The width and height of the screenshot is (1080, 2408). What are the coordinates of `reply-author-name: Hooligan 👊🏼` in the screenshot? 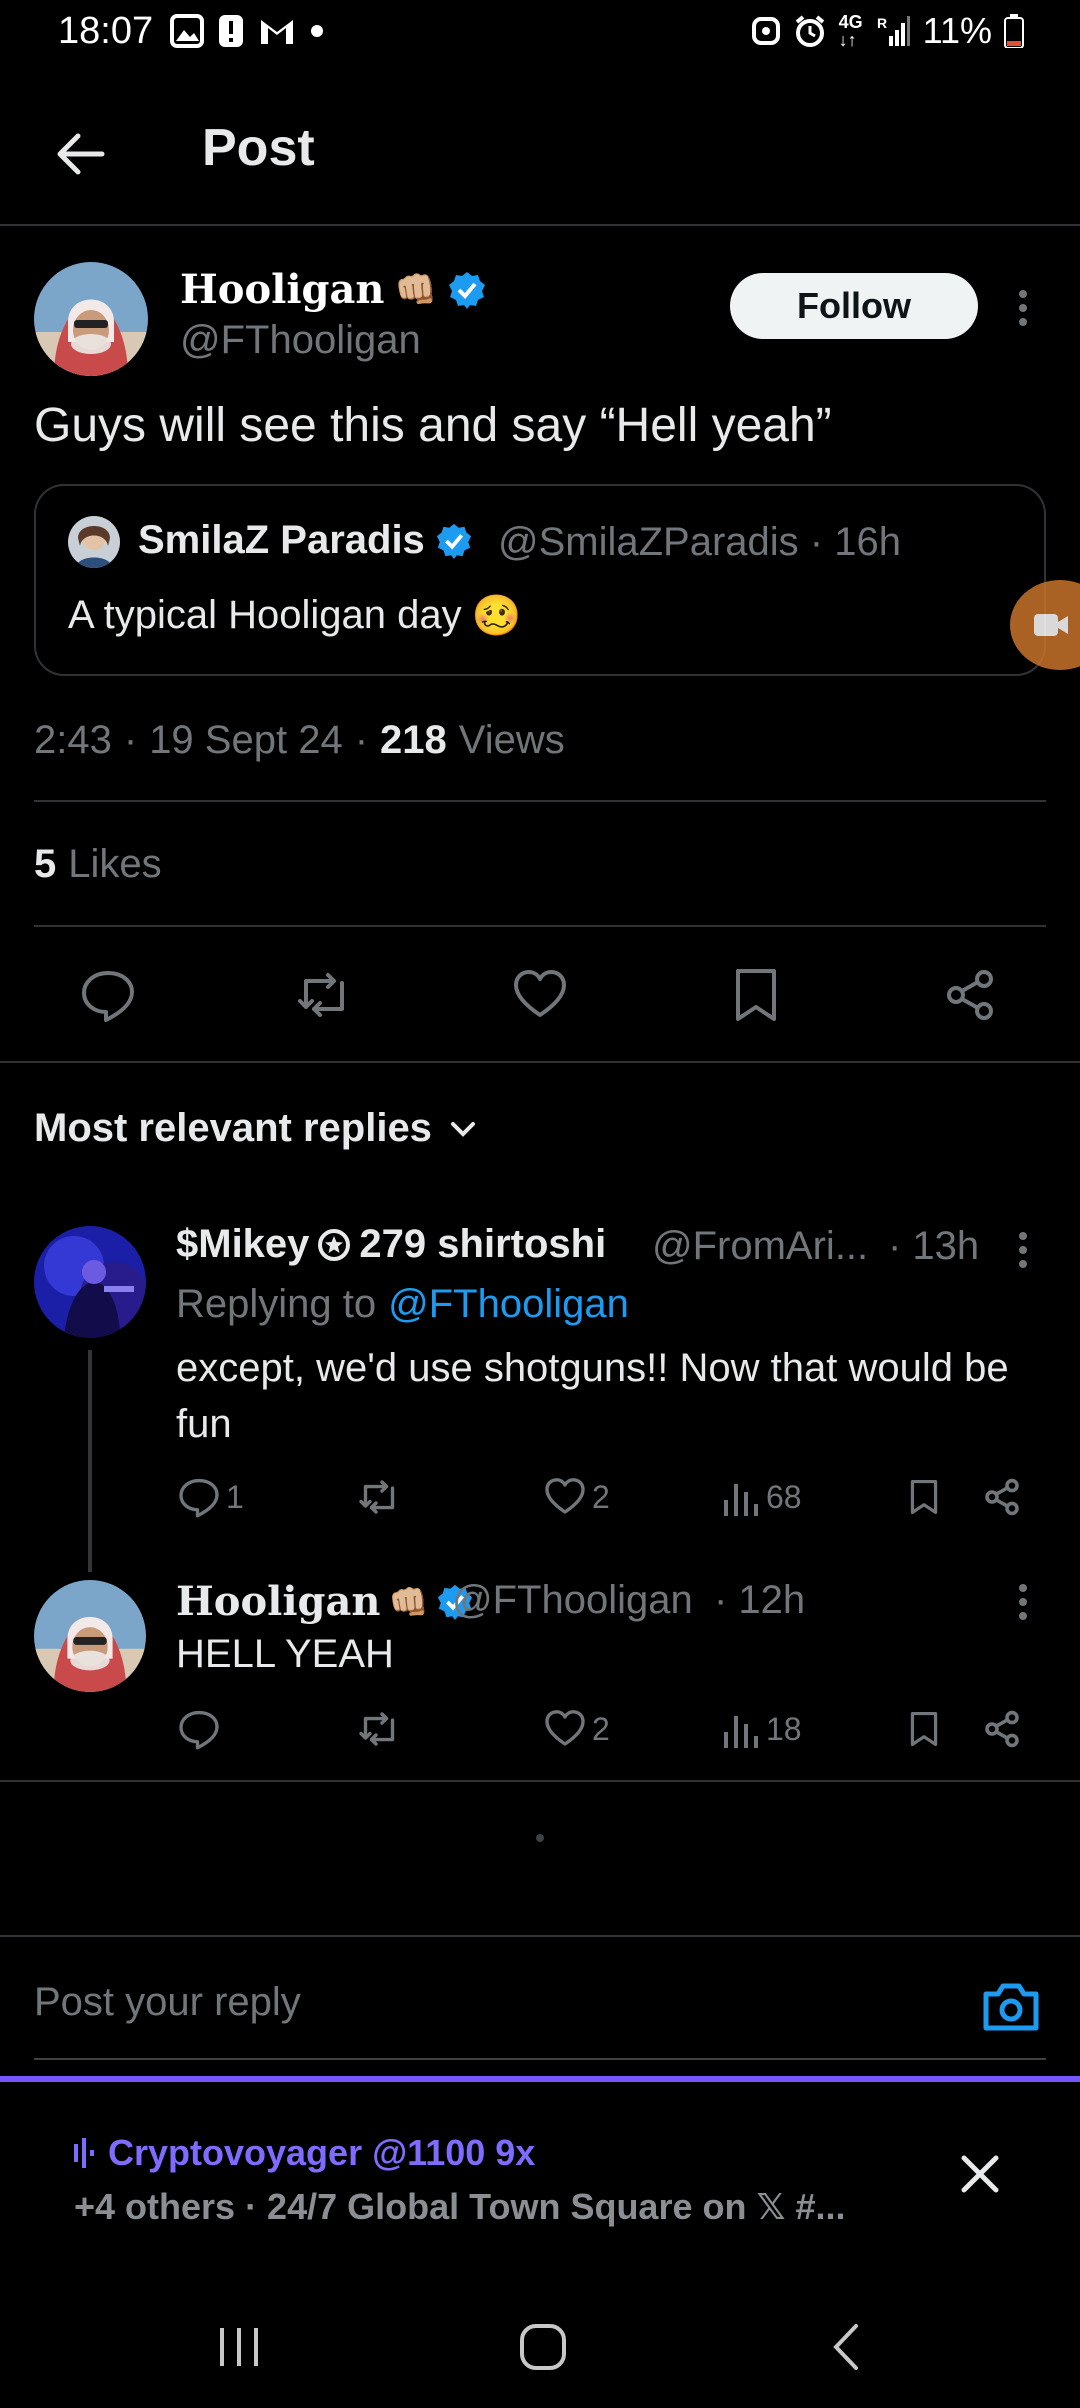 It's located at (325, 1601).